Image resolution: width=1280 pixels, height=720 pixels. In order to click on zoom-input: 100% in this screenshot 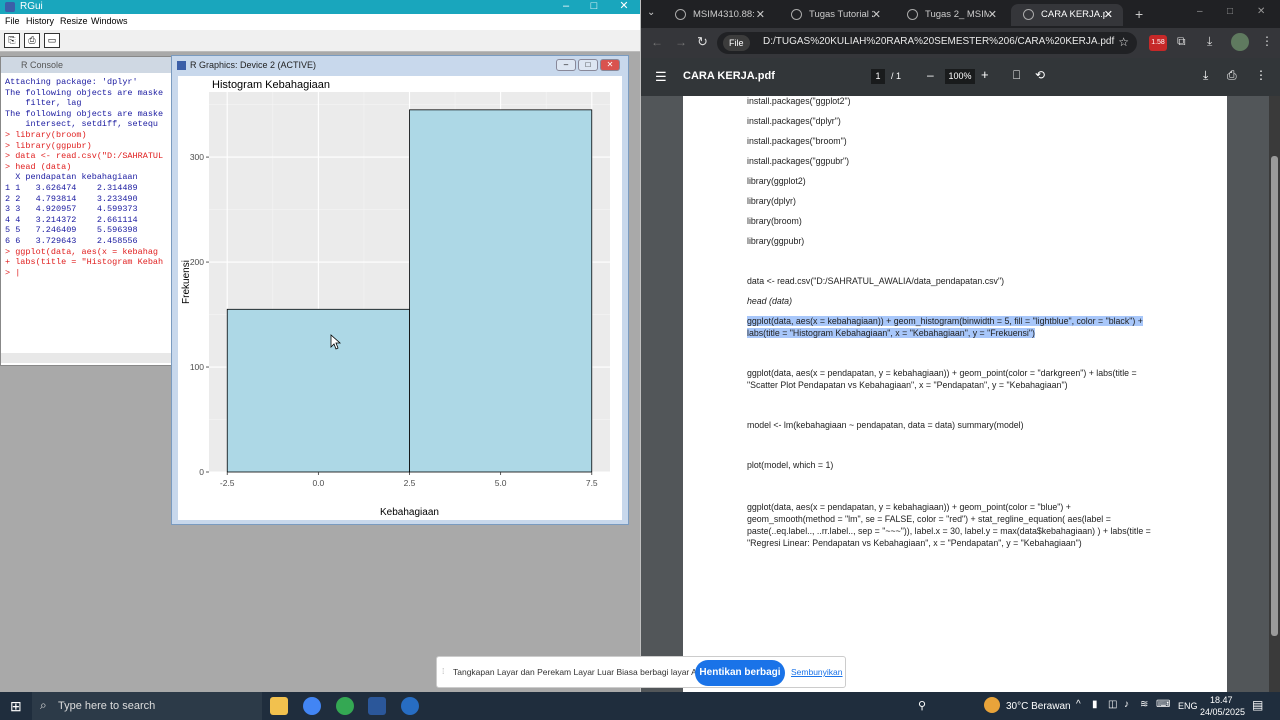, I will do `click(960, 76)`.